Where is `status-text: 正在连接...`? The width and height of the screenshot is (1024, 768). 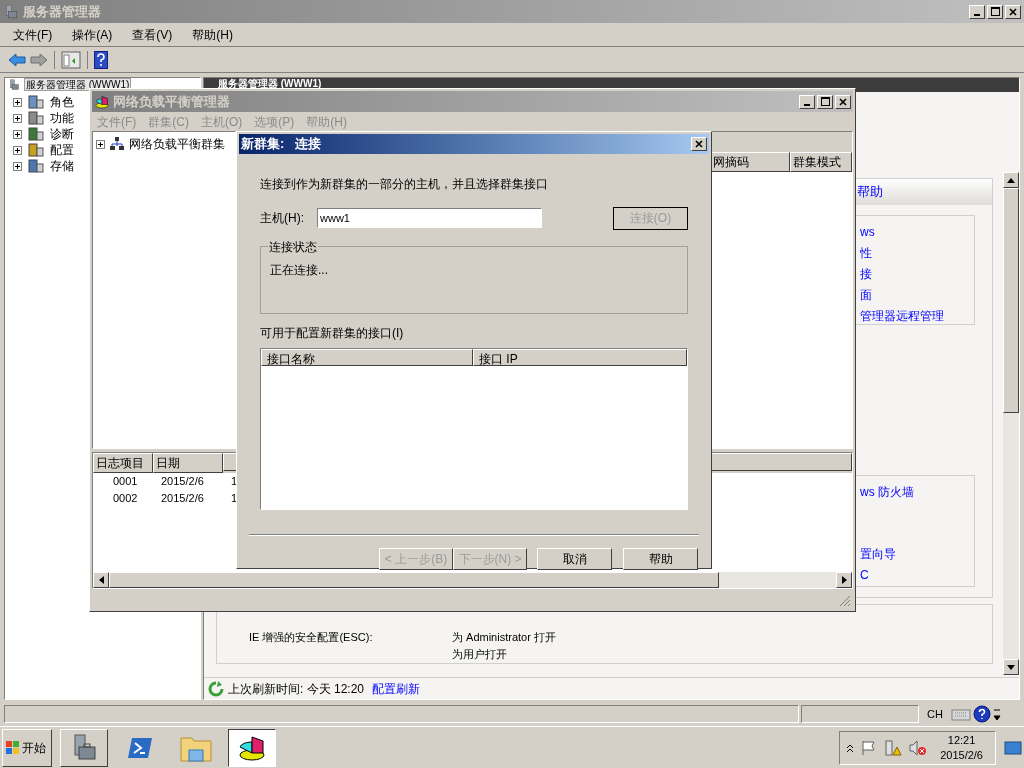 status-text: 正在连接... is located at coordinates (299, 269).